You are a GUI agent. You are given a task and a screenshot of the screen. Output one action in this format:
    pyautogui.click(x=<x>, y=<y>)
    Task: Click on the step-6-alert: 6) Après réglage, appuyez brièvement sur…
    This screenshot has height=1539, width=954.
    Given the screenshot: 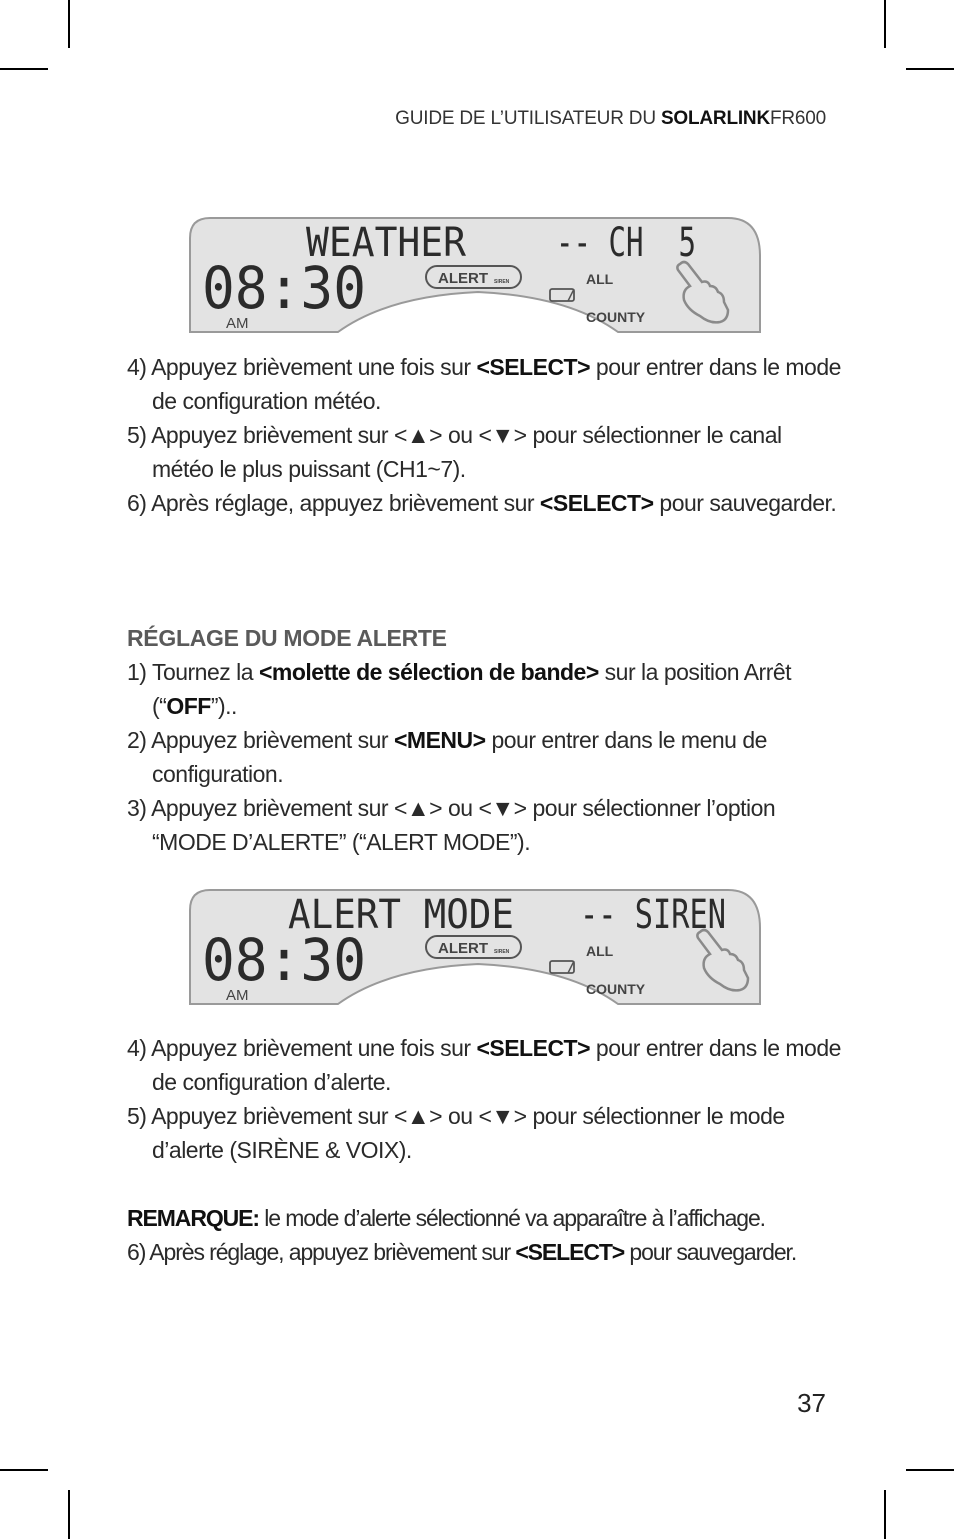 What is the action you would take?
    pyautogui.click(x=462, y=1252)
    